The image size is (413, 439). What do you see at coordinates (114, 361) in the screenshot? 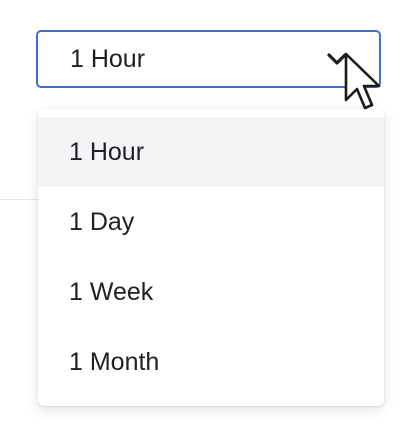
I see `option-label: 1 Month` at bounding box center [114, 361].